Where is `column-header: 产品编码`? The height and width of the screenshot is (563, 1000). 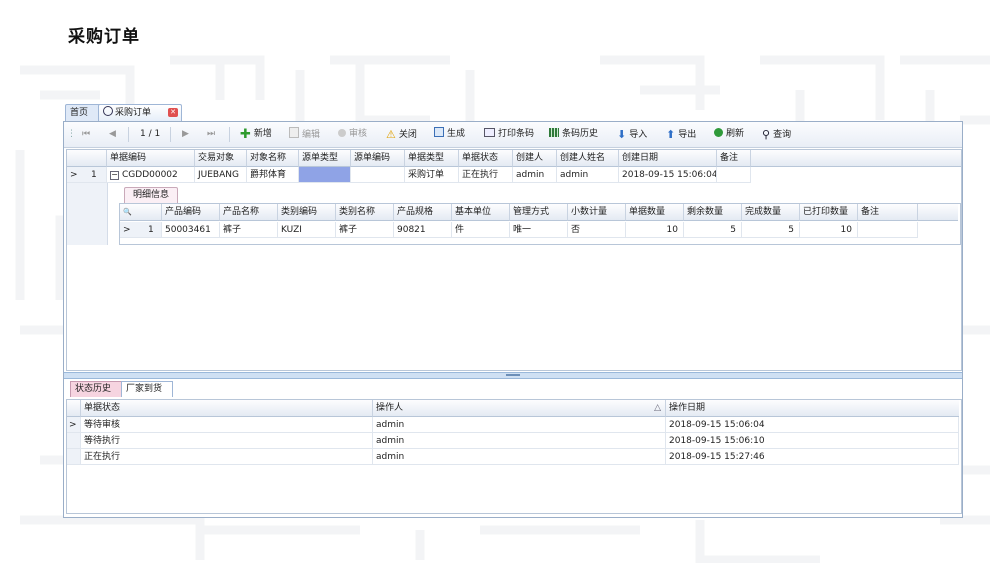 column-header: 产品编码 is located at coordinates (191, 212).